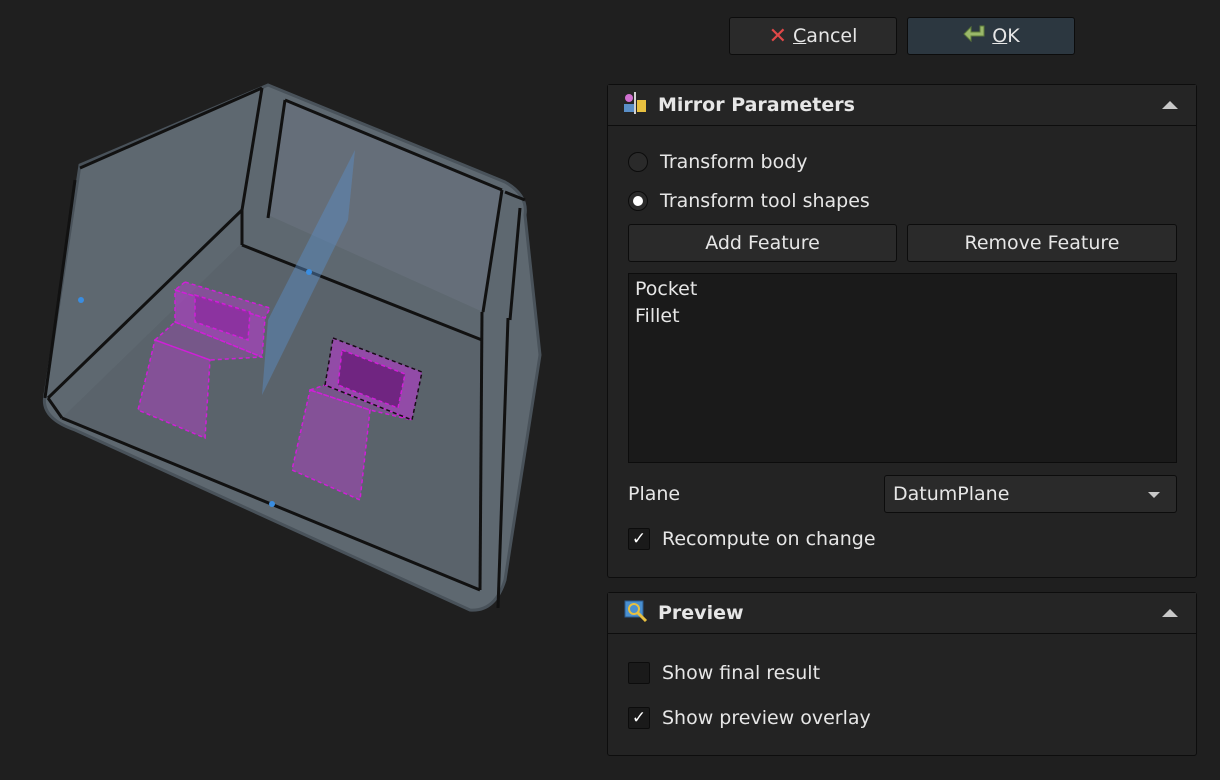 This screenshot has width=1220, height=780. I want to click on transform-body-option: Transform body, so click(718, 162).